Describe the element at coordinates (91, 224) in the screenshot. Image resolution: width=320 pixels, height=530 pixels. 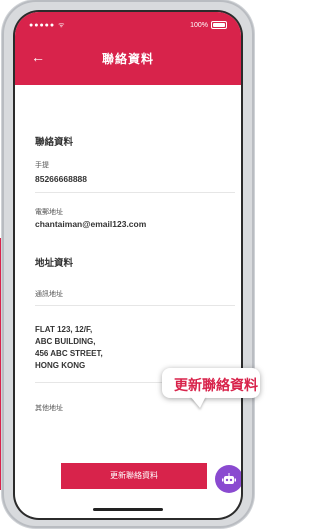
I see `email-value: chantaiman@email123.com` at that location.